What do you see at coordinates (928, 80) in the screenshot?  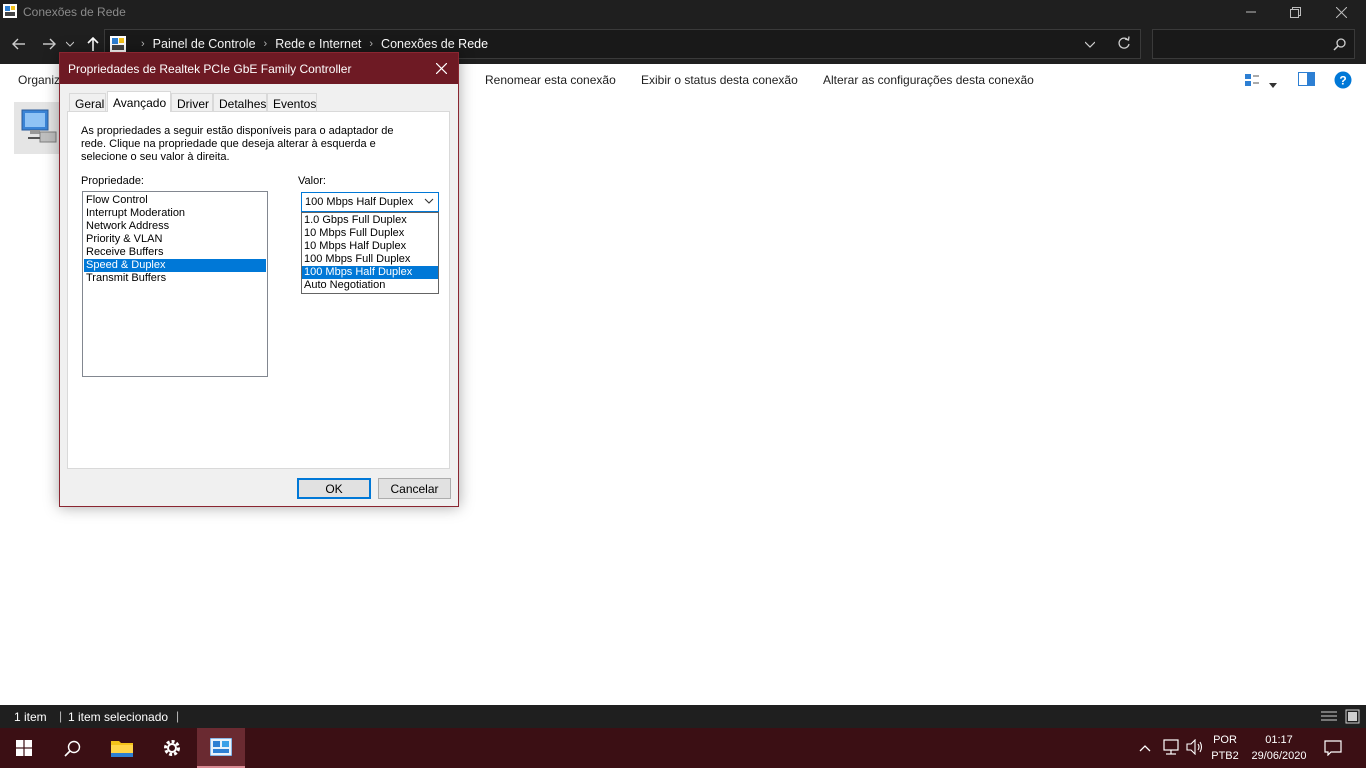 I see `change-settings-button: Alterar as configurações desta conexão` at bounding box center [928, 80].